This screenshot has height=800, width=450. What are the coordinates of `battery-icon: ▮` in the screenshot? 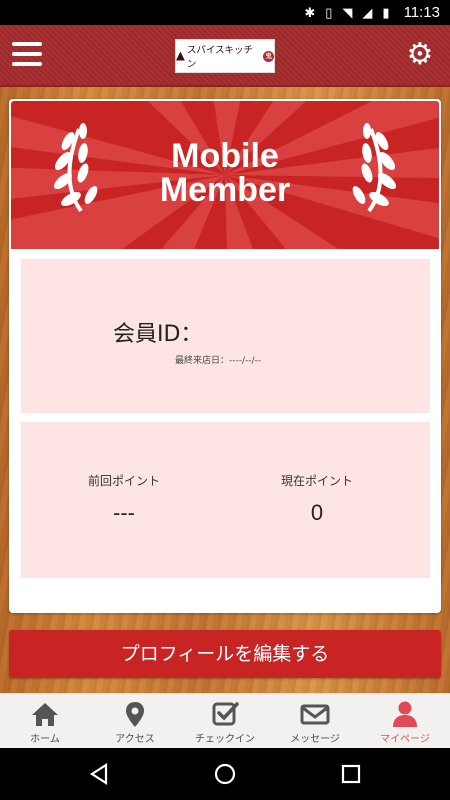 It's located at (386, 12).